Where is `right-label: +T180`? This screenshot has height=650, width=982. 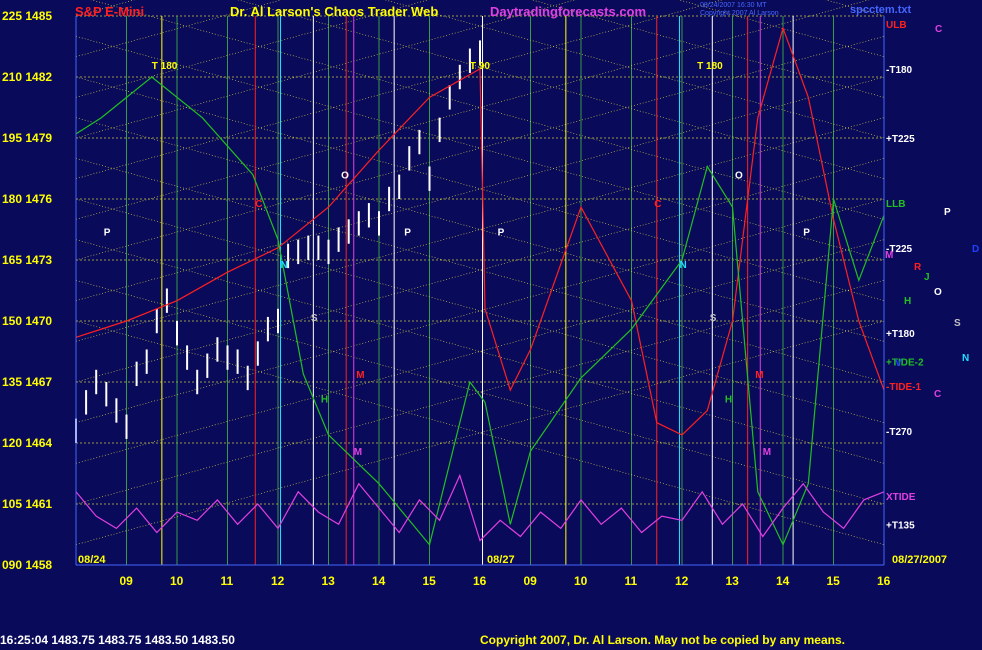 right-label: +T180 is located at coordinates (900, 334).